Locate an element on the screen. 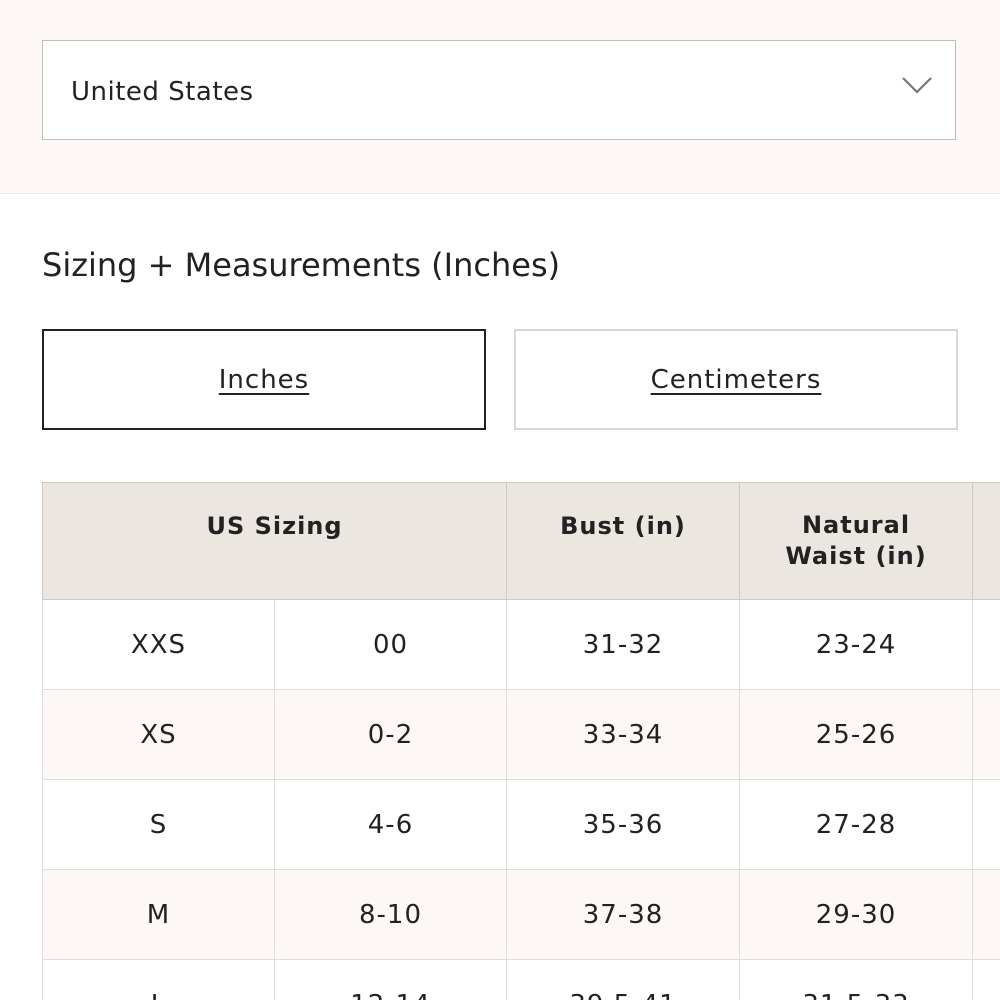 This screenshot has height=1000, width=1000. inches-toggle-button: Inches is located at coordinates (264, 379).